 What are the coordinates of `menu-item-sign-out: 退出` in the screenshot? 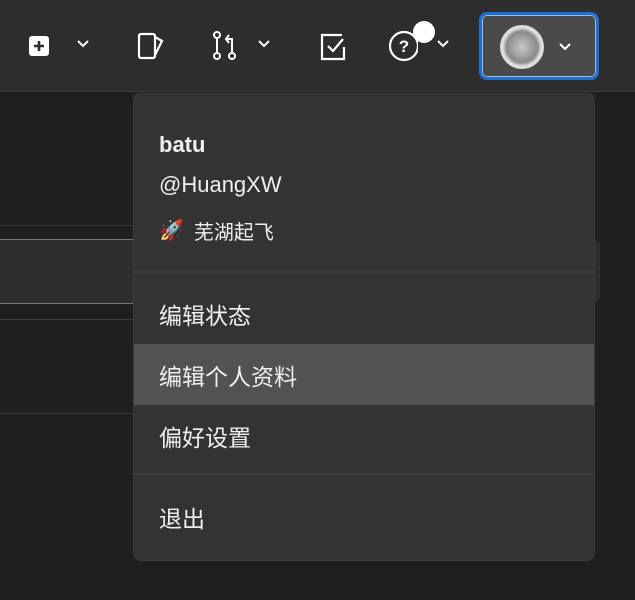 It's located at (364, 516).